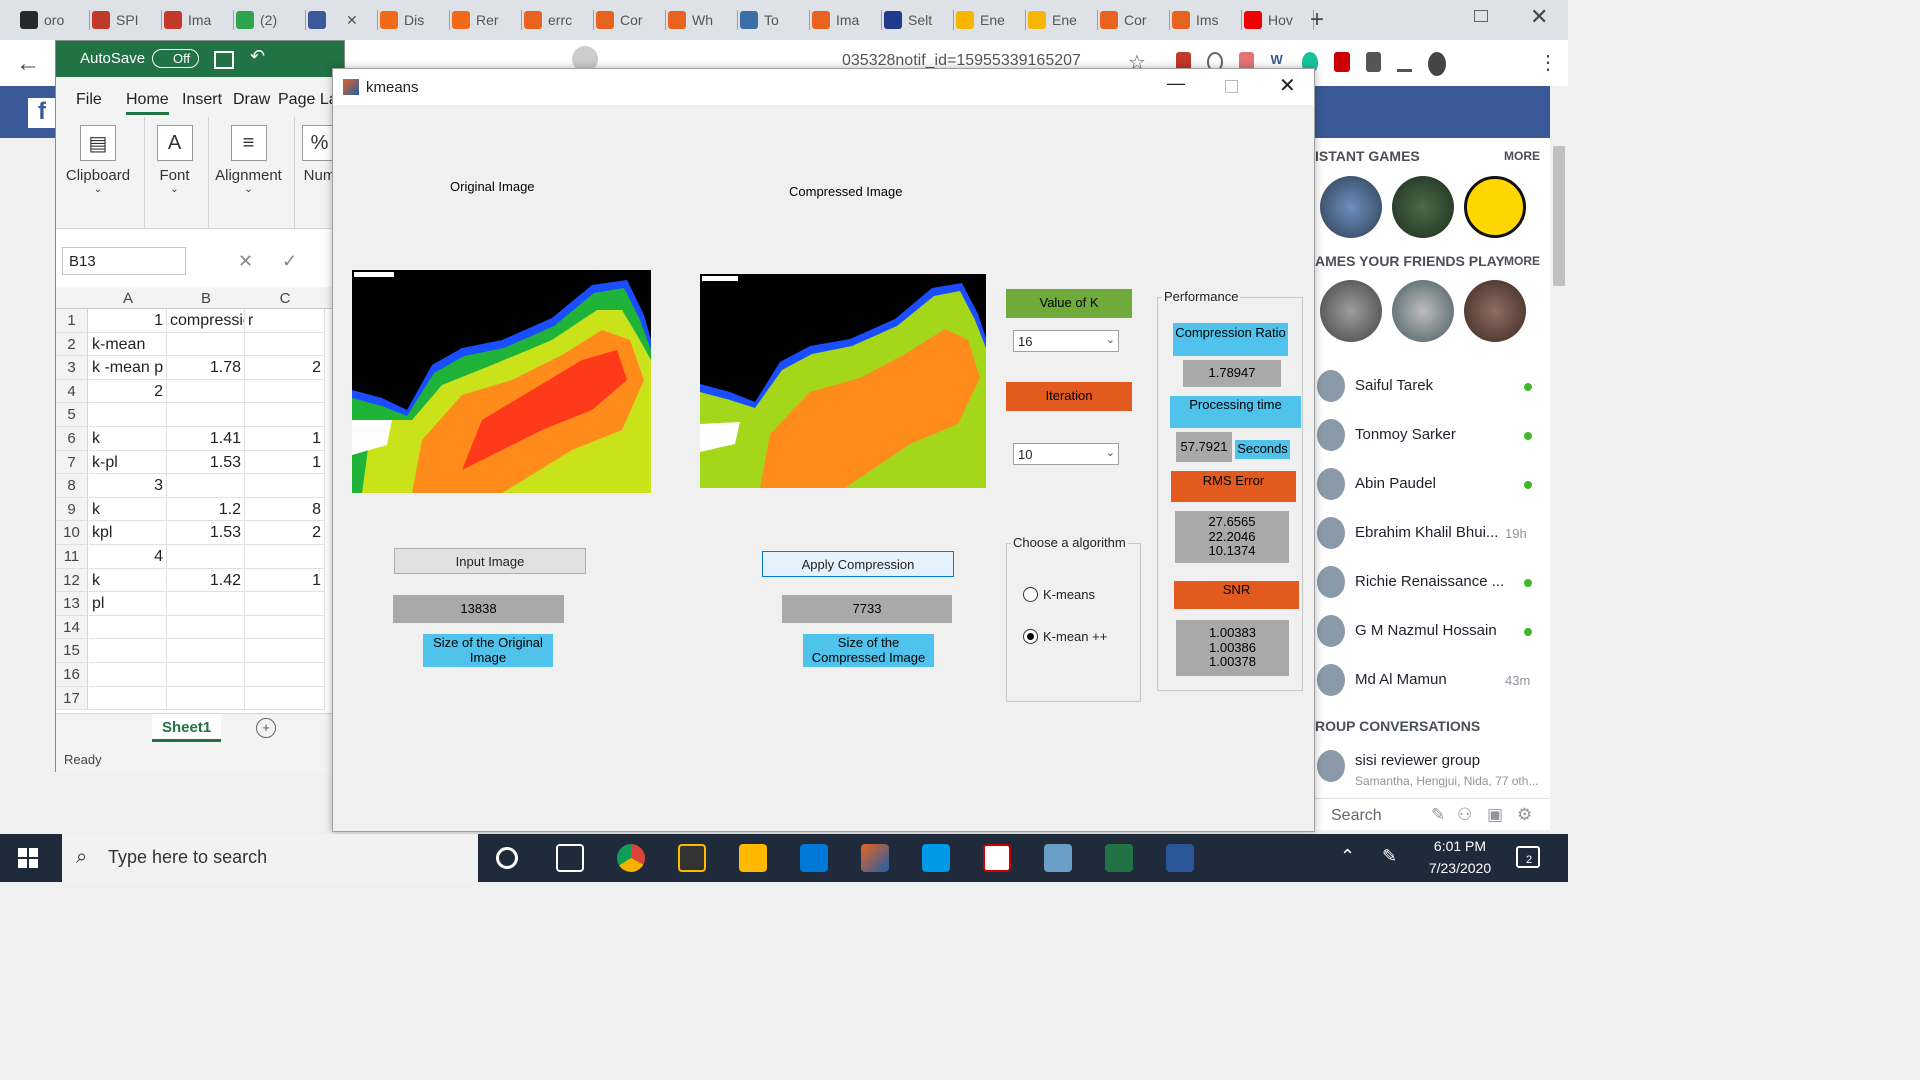 This screenshot has width=1920, height=1080. Describe the element at coordinates (206, 321) in the screenshot. I see `cell: compression ratio` at that location.